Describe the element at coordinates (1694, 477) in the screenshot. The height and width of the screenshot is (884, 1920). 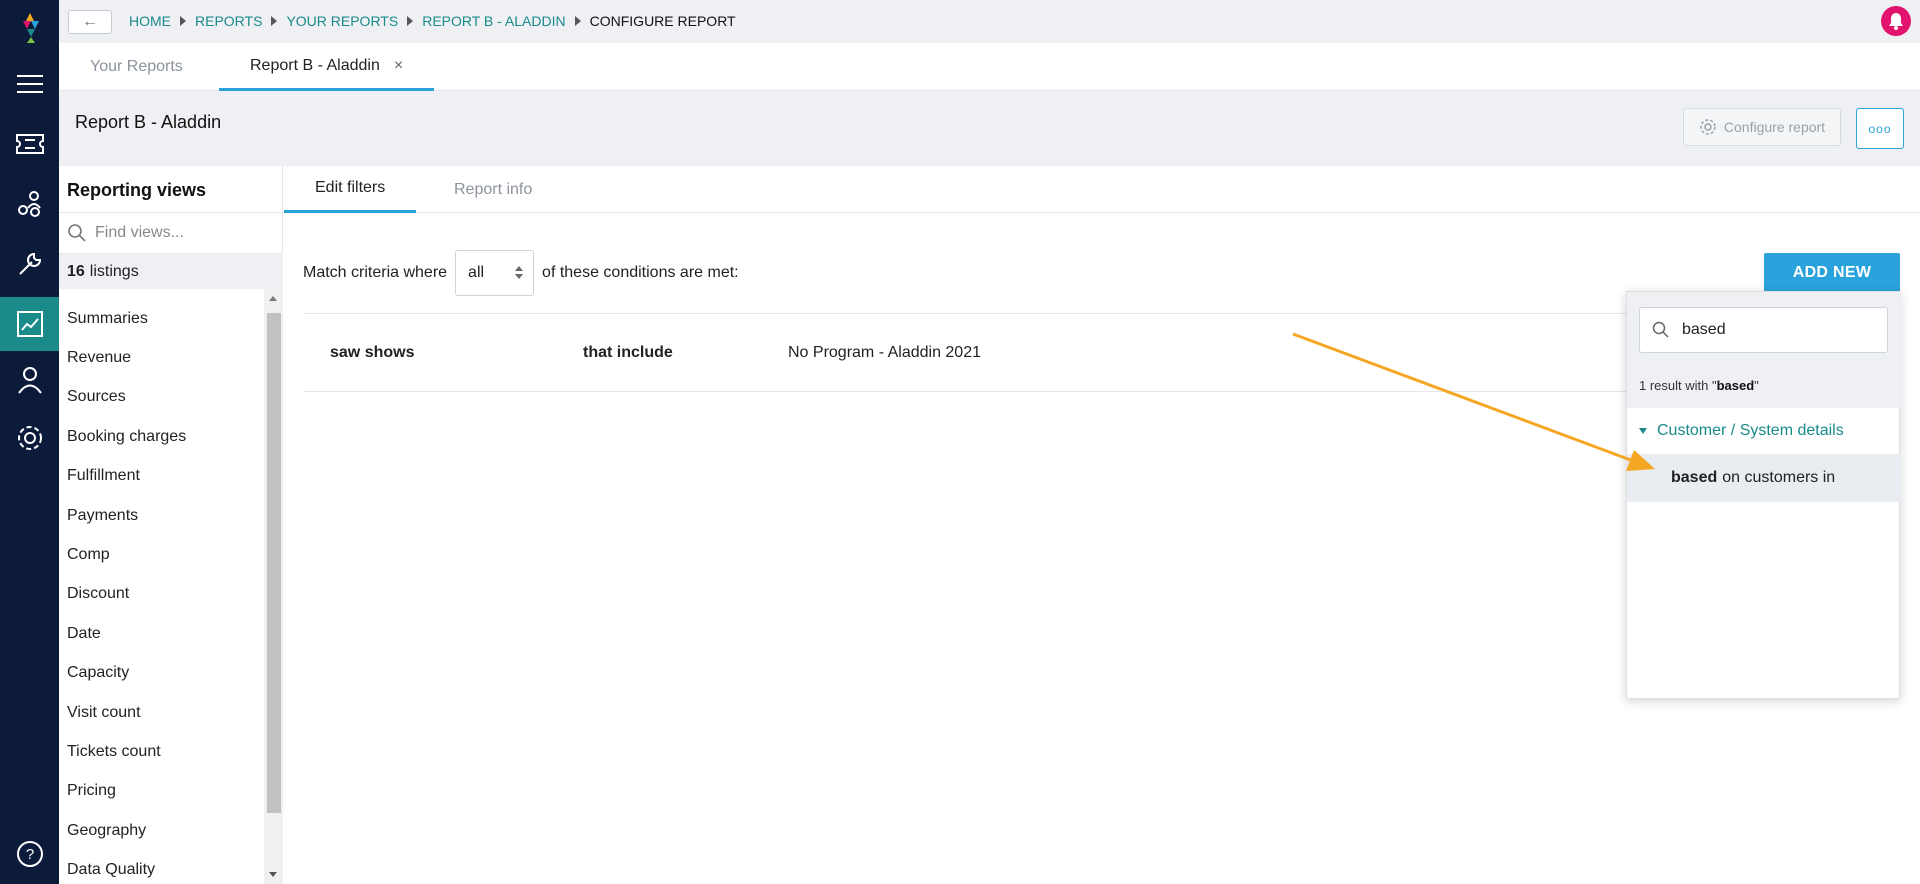
I see `option-match-text: based` at that location.